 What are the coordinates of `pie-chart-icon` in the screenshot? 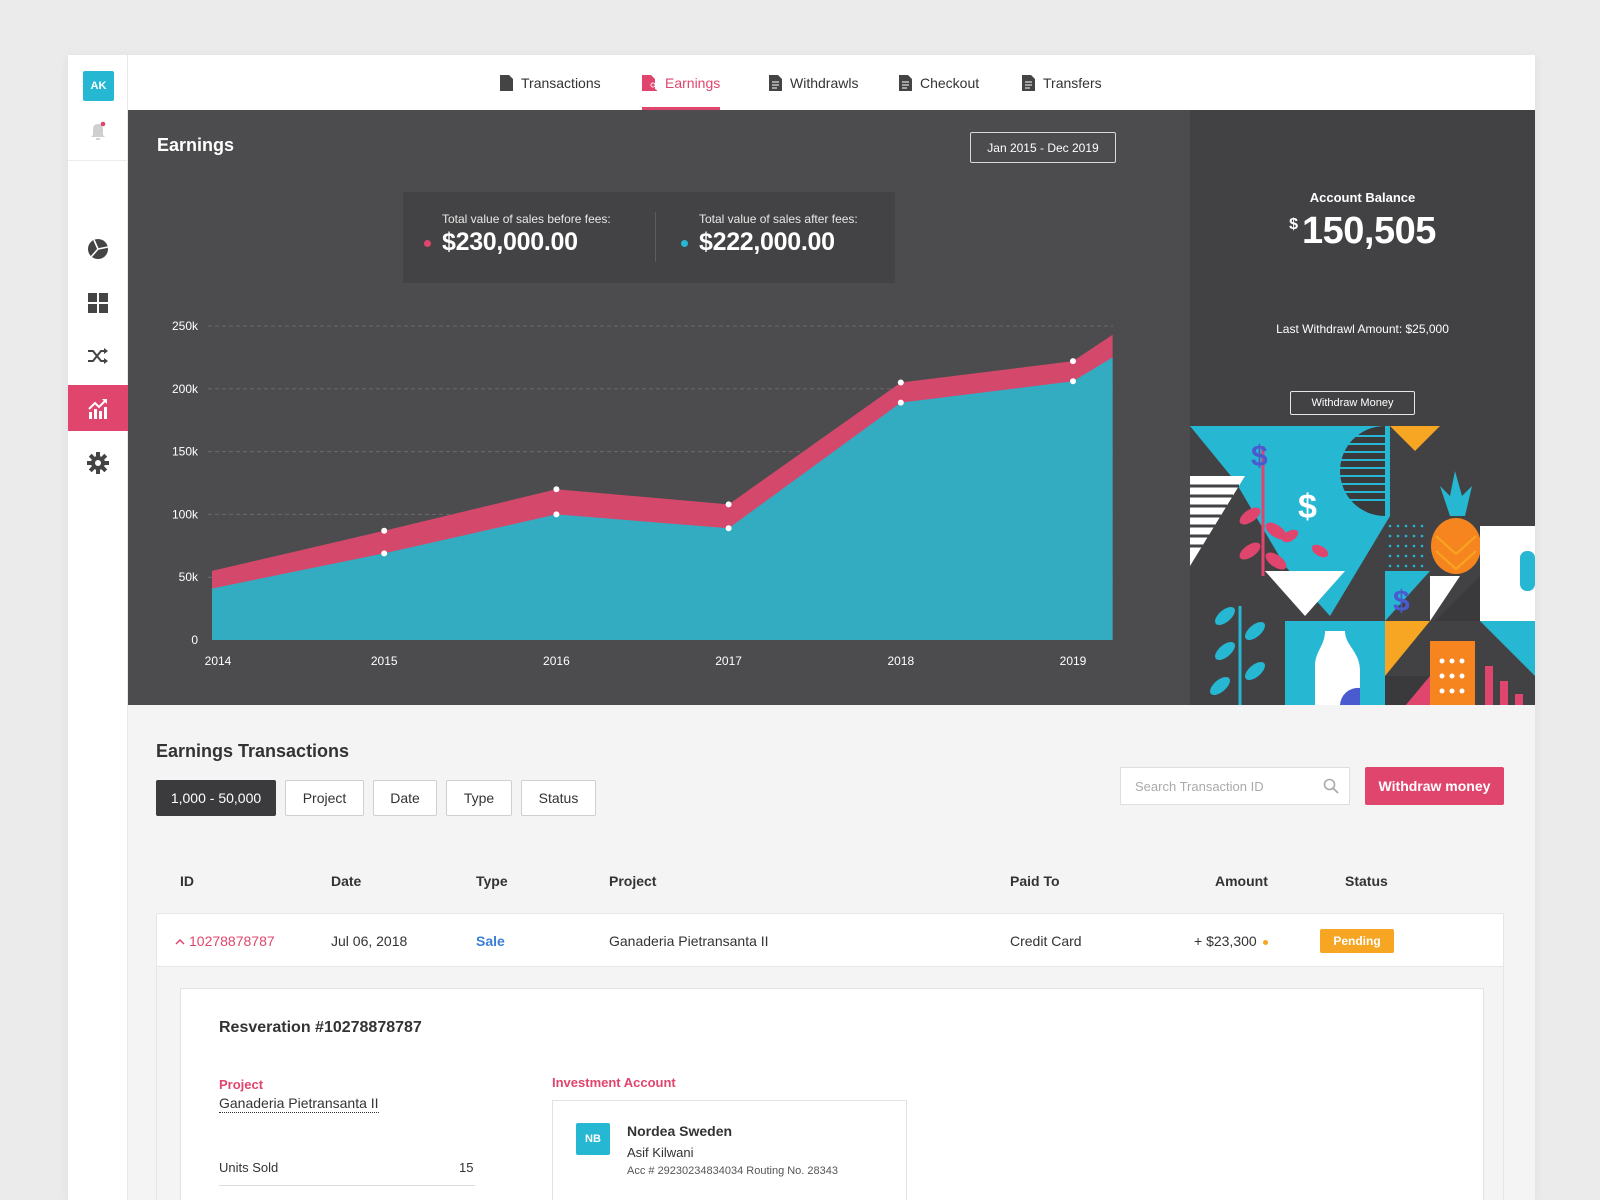 It's located at (98, 249).